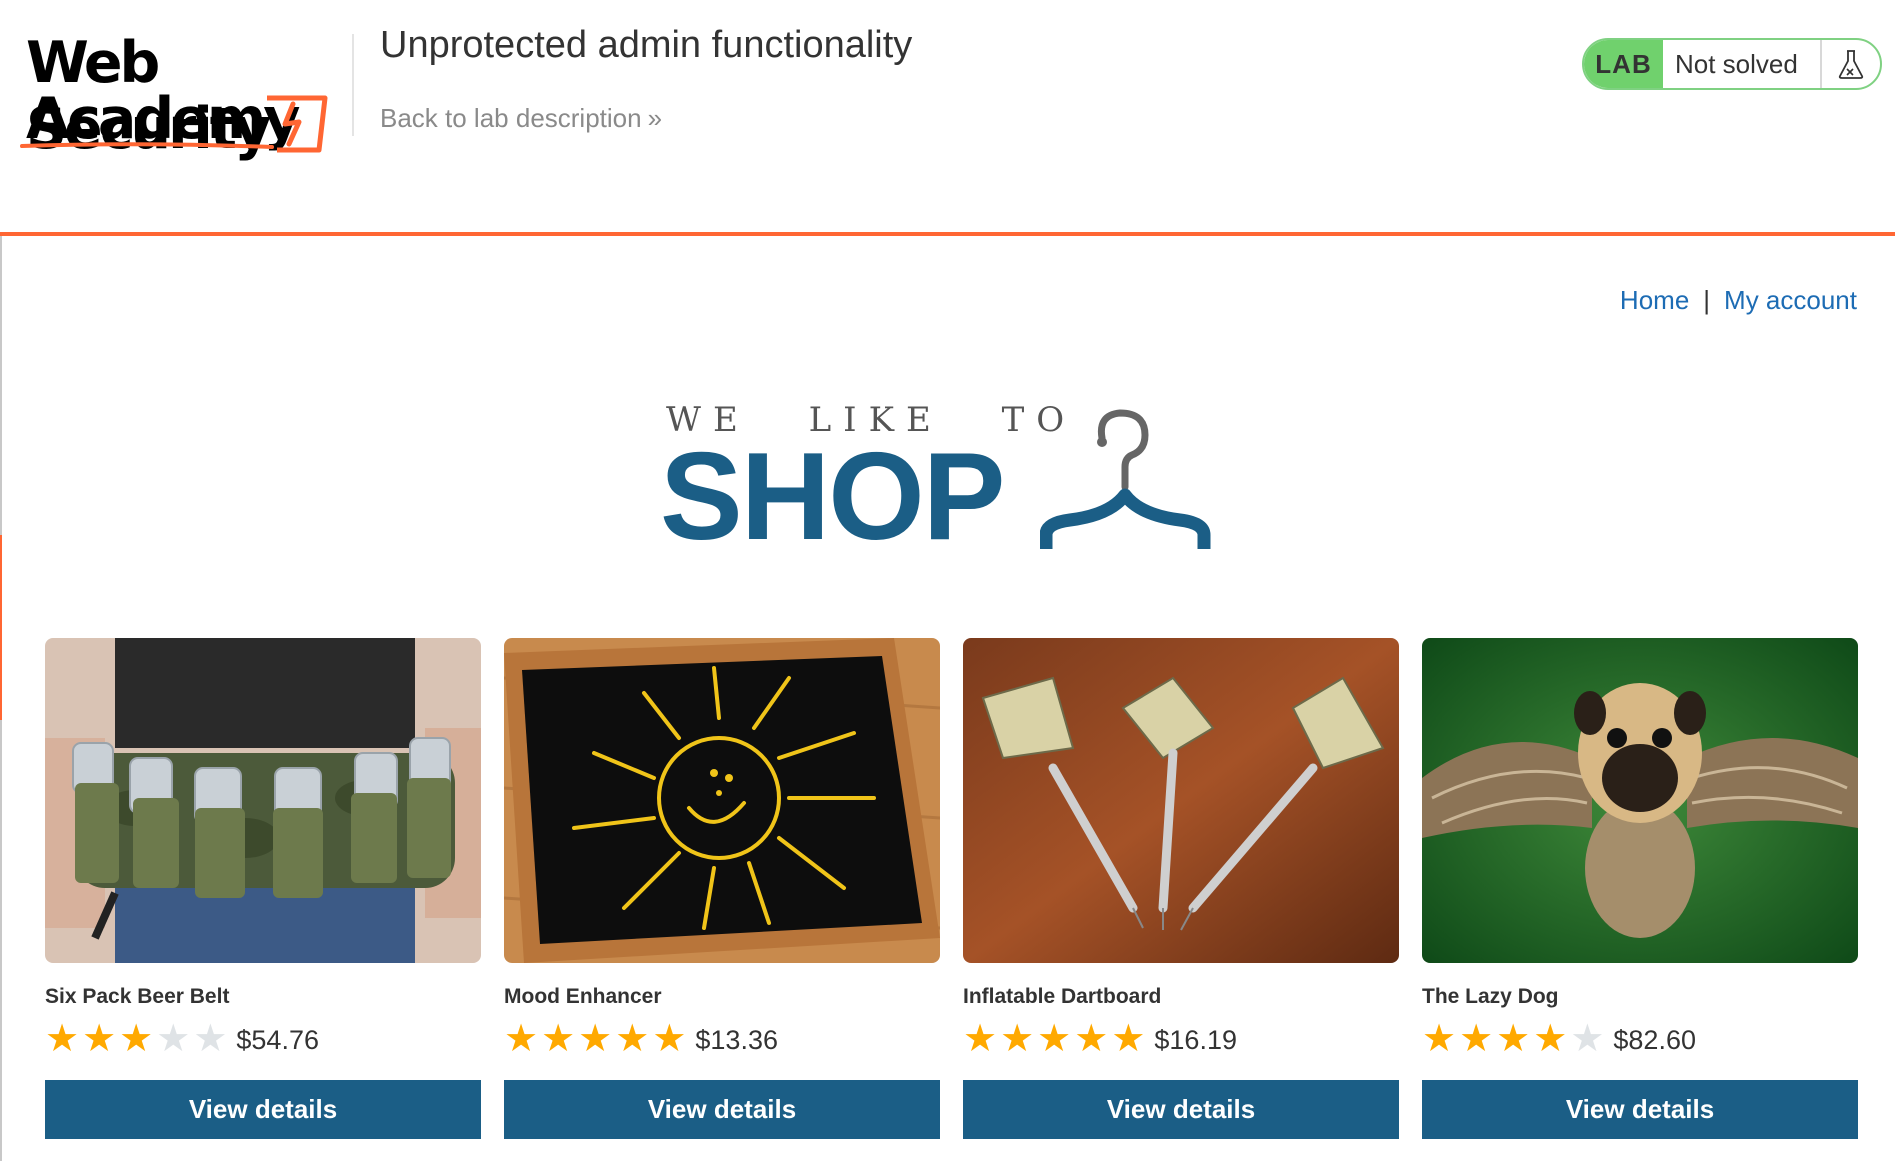 This screenshot has width=1895, height=1161. I want to click on my-account-link: My account, so click(1790, 300).